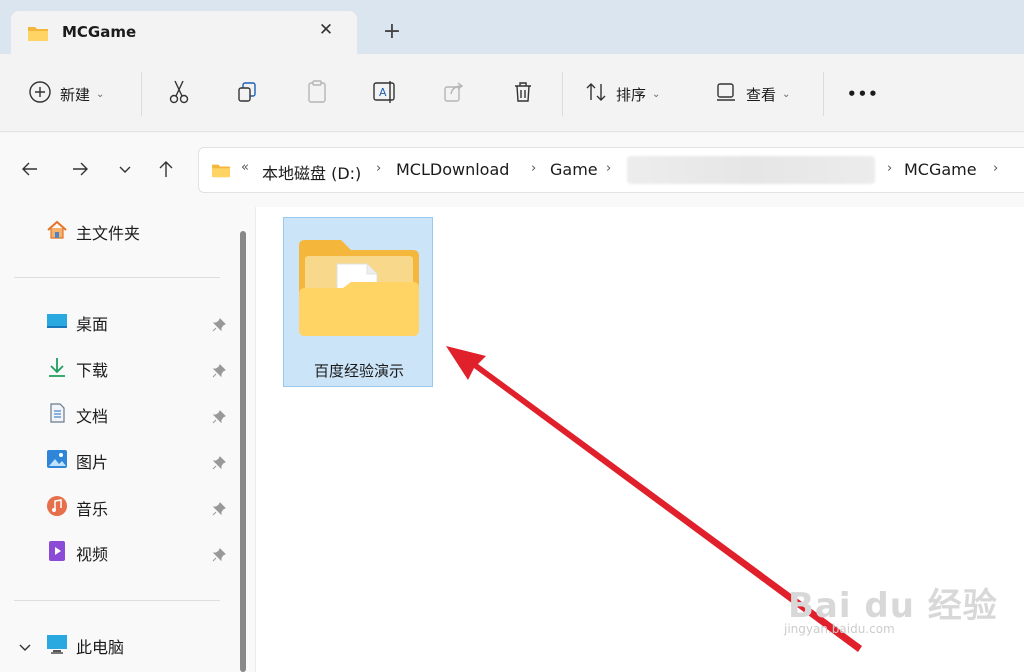 The width and height of the screenshot is (1024, 672). What do you see at coordinates (631, 94) in the screenshot?
I see `sort-label: 排序` at bounding box center [631, 94].